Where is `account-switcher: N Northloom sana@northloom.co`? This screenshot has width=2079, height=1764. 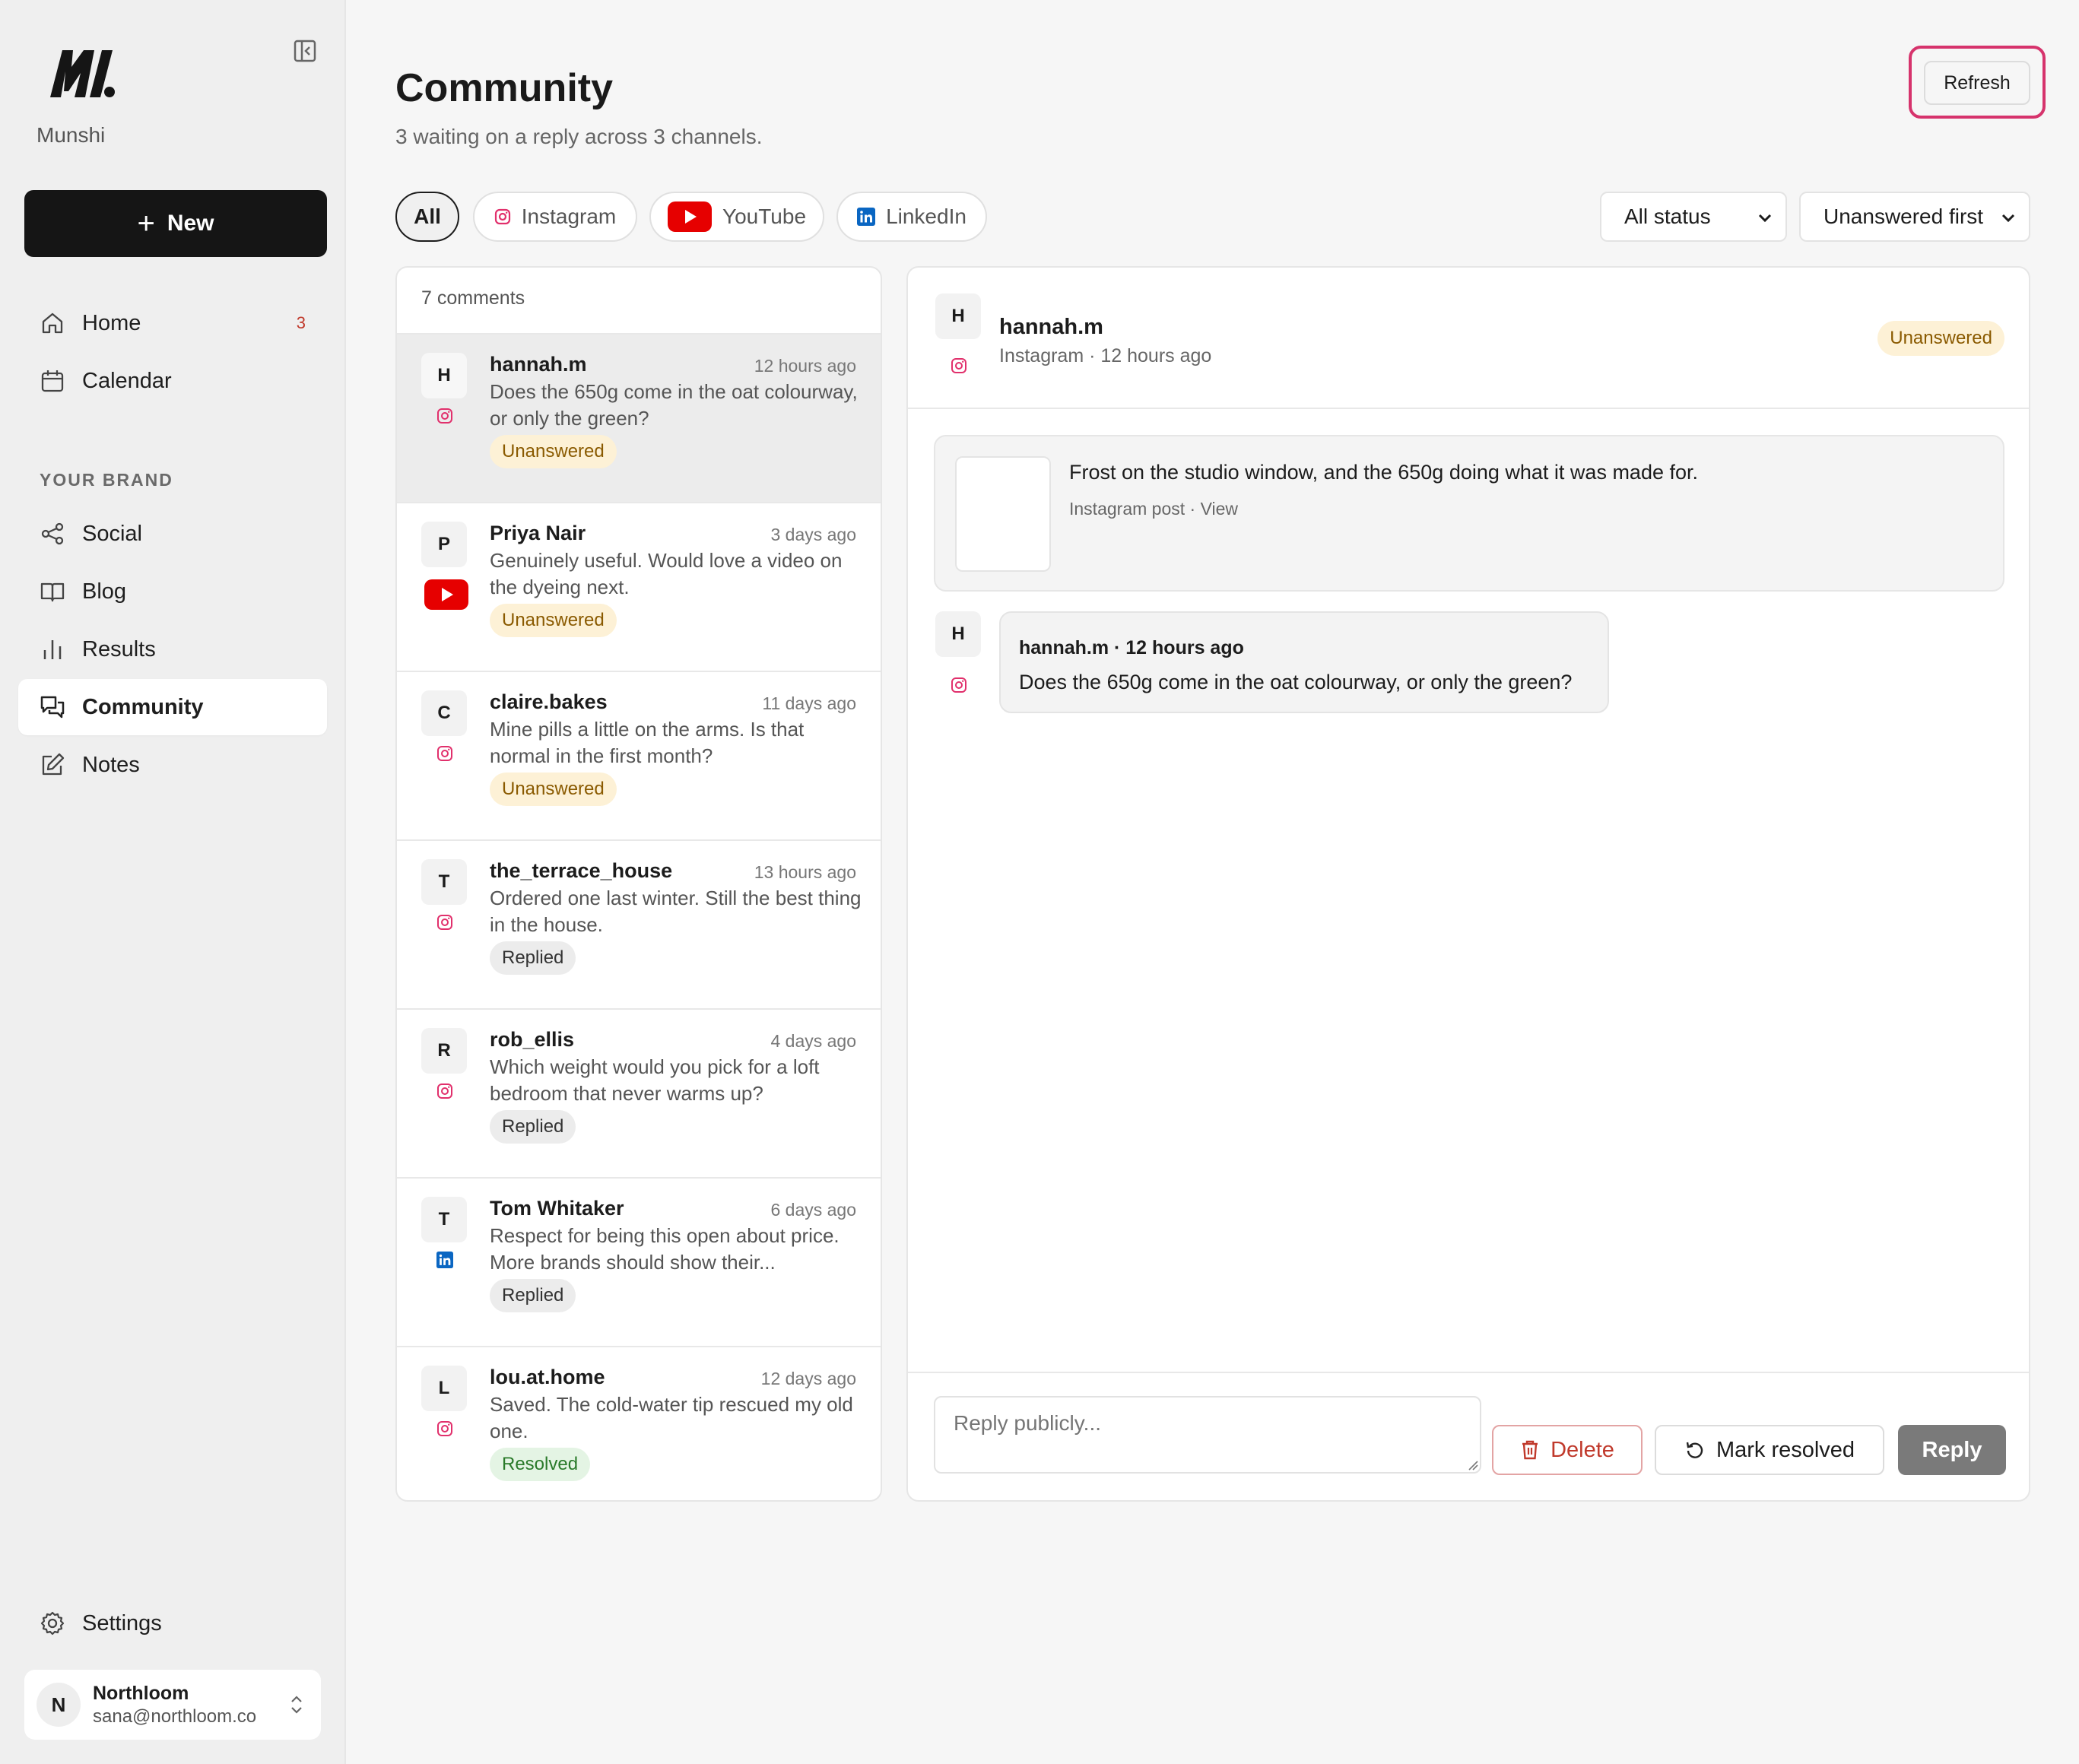
account-switcher: N Northloom sana@northloom.co is located at coordinates (172, 1705).